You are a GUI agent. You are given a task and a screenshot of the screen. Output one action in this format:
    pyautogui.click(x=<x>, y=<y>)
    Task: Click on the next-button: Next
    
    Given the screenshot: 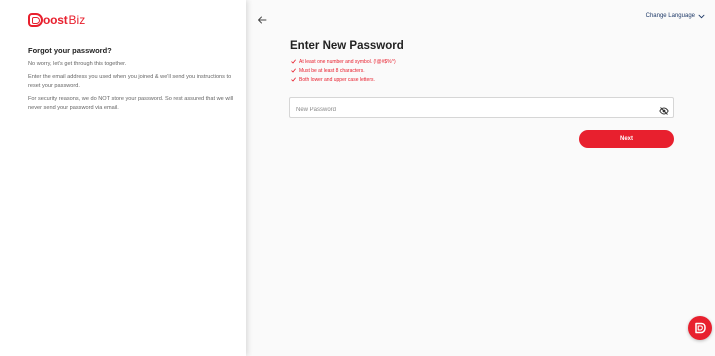 What is the action you would take?
    pyautogui.click(x=626, y=139)
    